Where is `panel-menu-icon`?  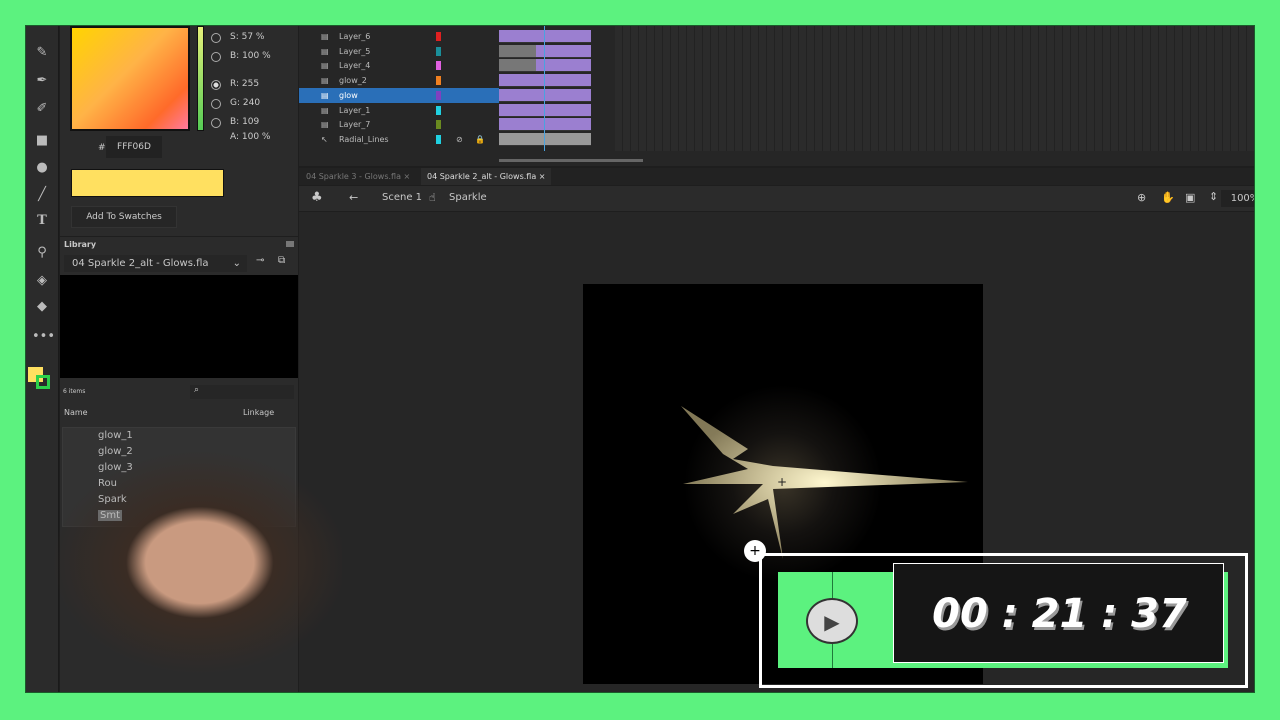 panel-menu-icon is located at coordinates (290, 244).